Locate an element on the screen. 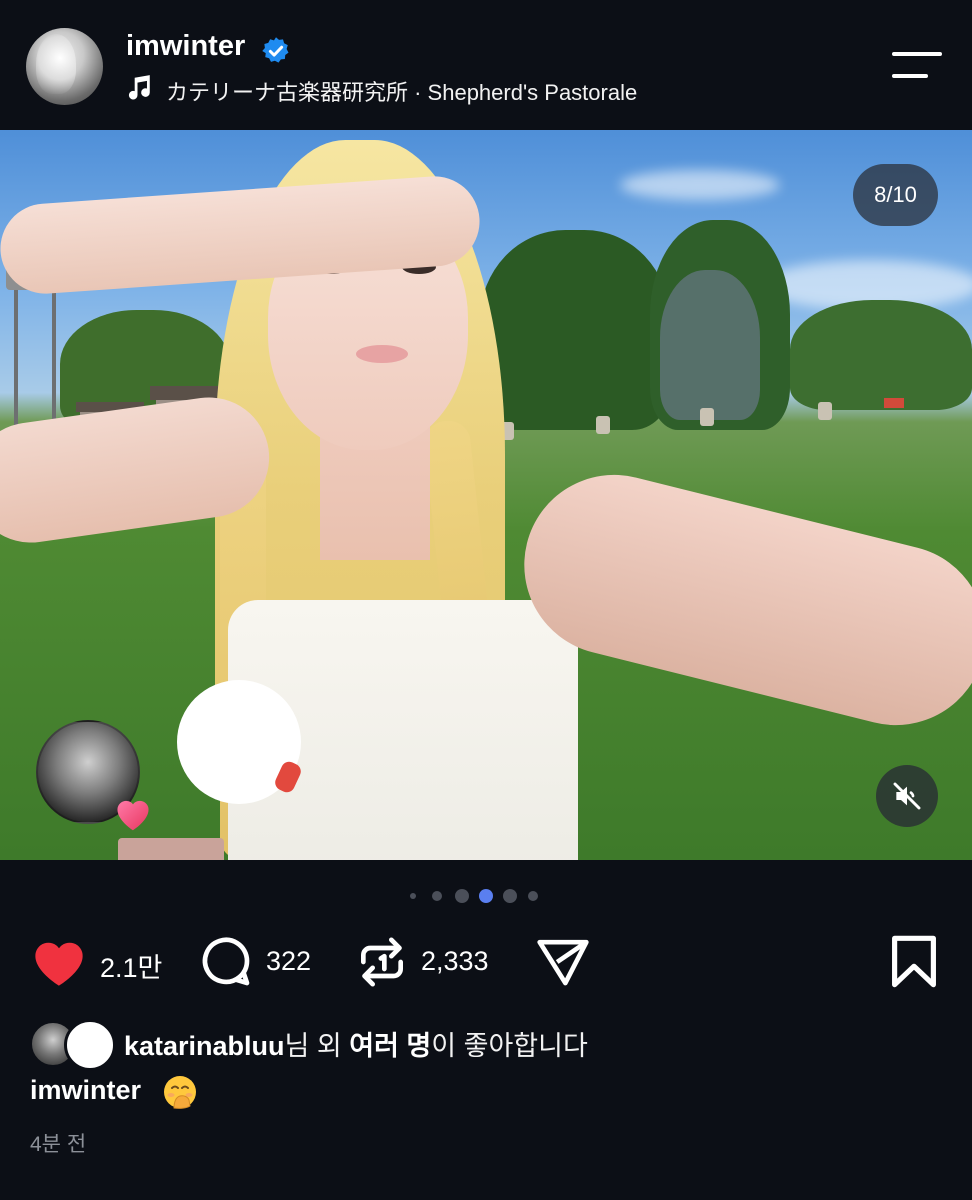  share-button is located at coordinates (563, 962).